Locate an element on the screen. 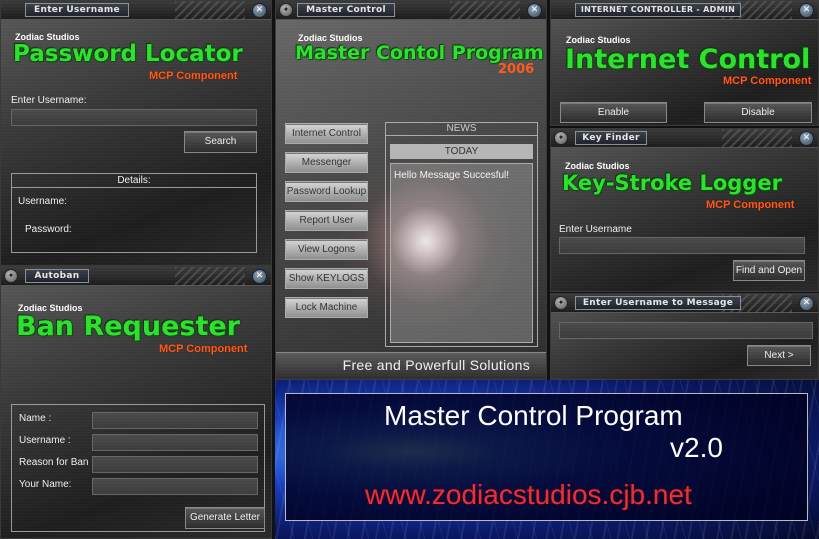 The height and width of the screenshot is (539, 819). details-header: Details: is located at coordinates (134, 181).